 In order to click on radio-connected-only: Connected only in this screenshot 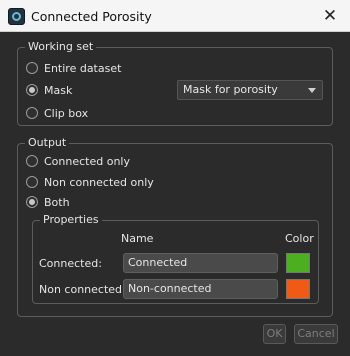, I will do `click(78, 161)`.